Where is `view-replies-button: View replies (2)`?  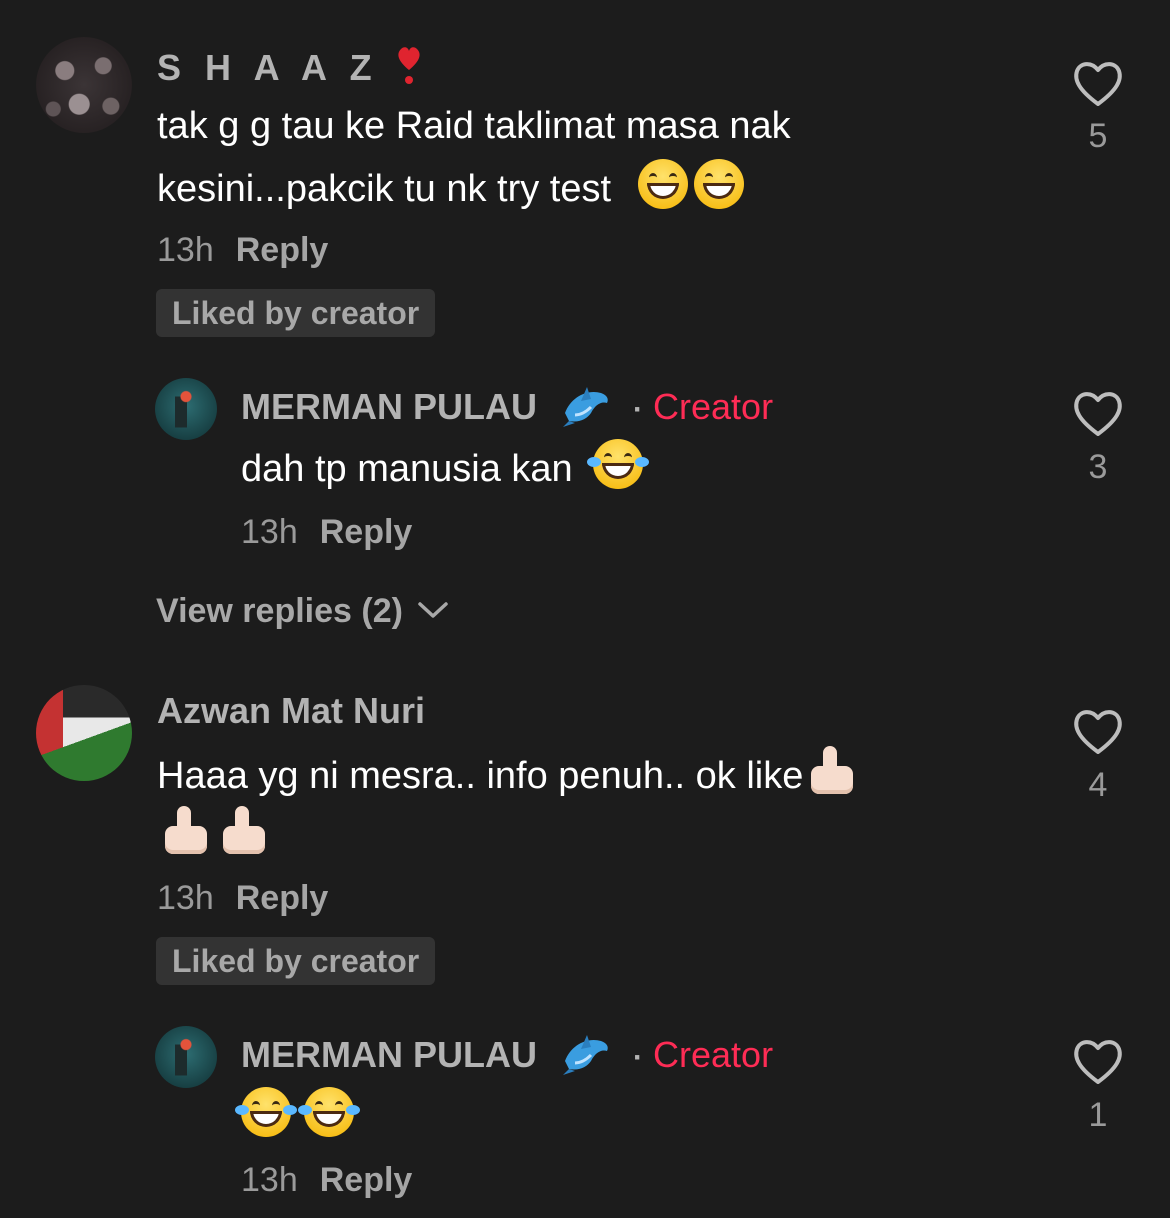 view-replies-button: View replies (2) is located at coordinates (303, 611).